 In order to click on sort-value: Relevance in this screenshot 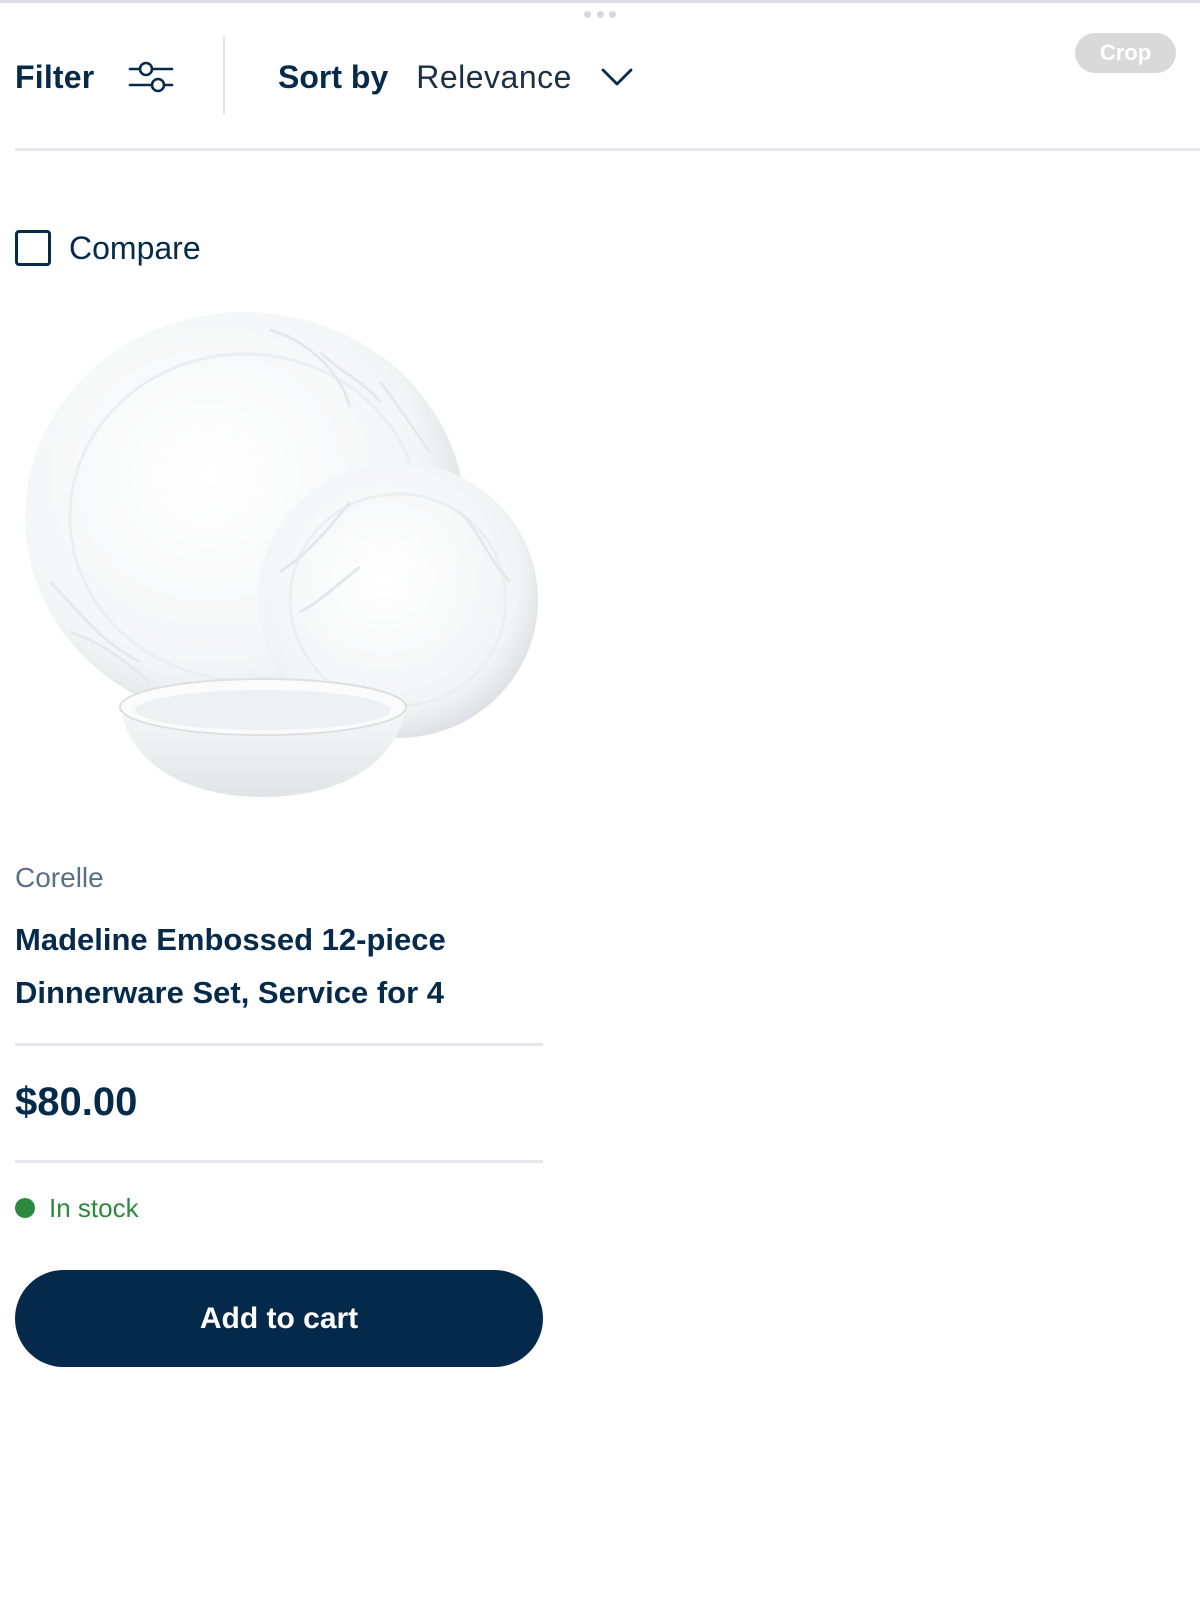, I will do `click(494, 76)`.